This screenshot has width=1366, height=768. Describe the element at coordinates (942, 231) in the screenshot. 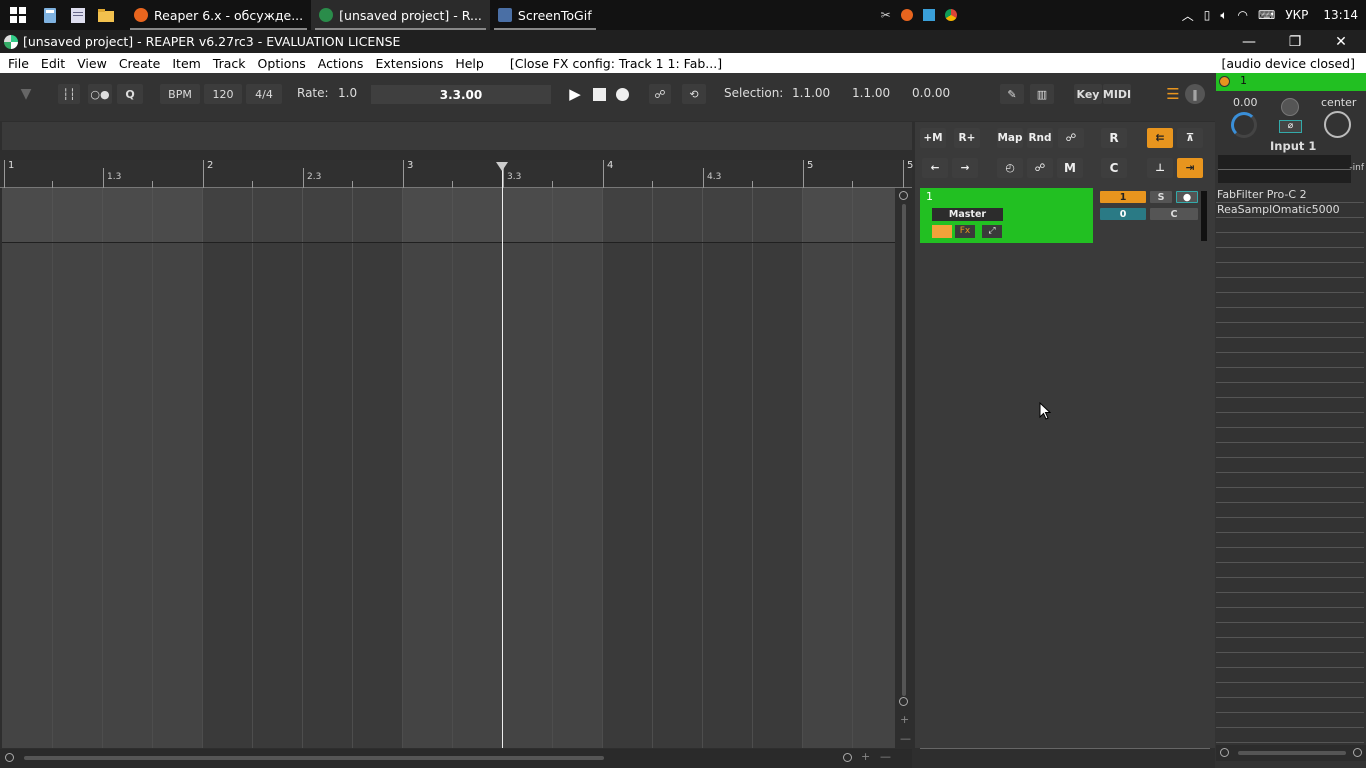

I see `volume-slider` at that location.